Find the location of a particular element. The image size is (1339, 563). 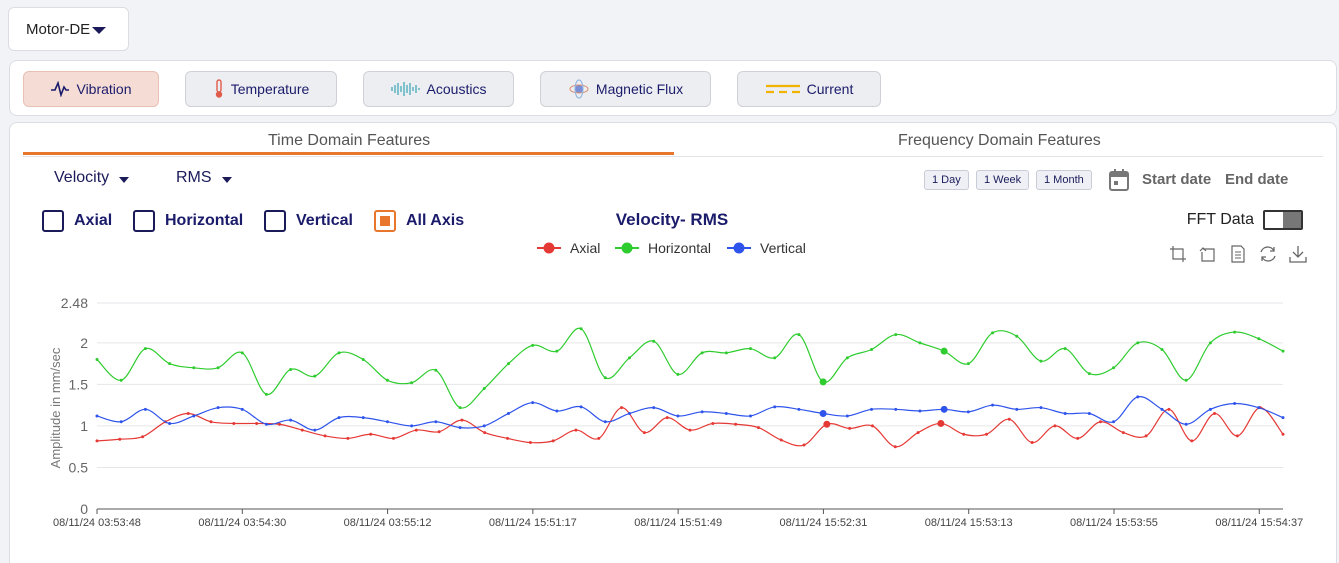

chart-title: Velocity- RMS is located at coordinates (672, 219).